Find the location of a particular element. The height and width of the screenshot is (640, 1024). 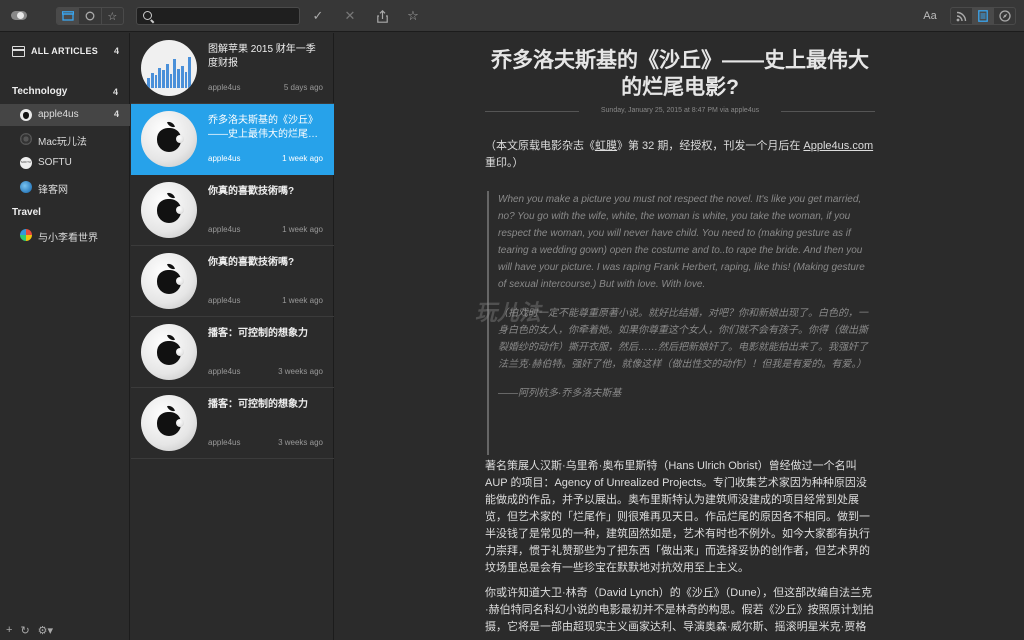

sidebar-footer: + ↻ ⚙▾ is located at coordinates (29, 630).